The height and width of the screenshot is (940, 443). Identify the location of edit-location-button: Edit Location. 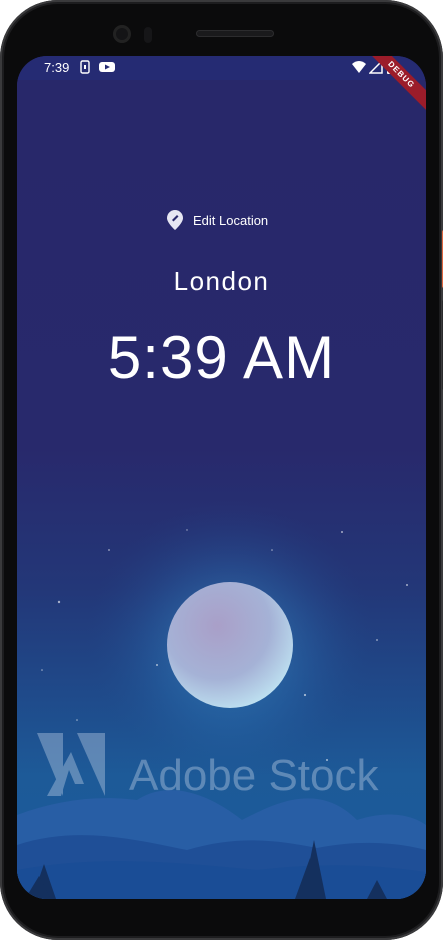
(217, 220).